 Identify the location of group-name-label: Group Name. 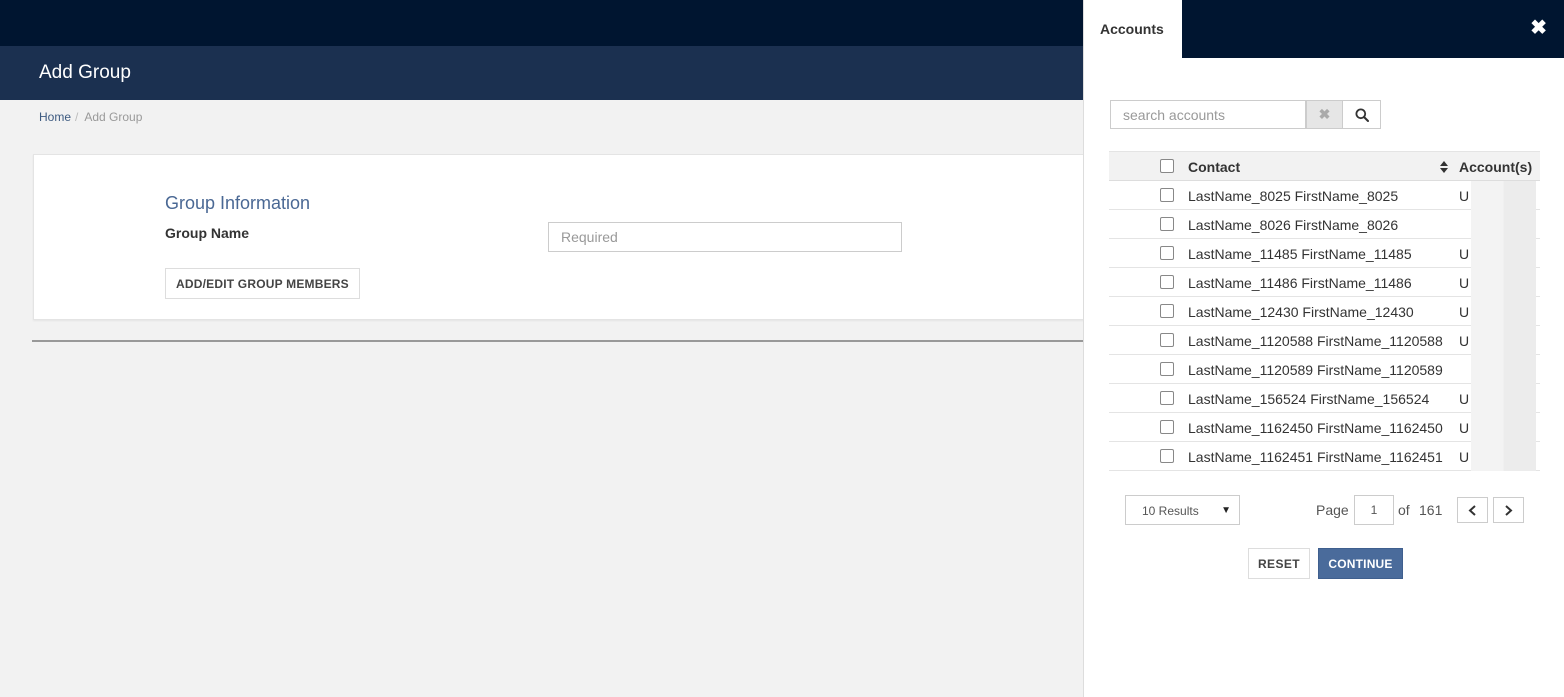
(207, 233).